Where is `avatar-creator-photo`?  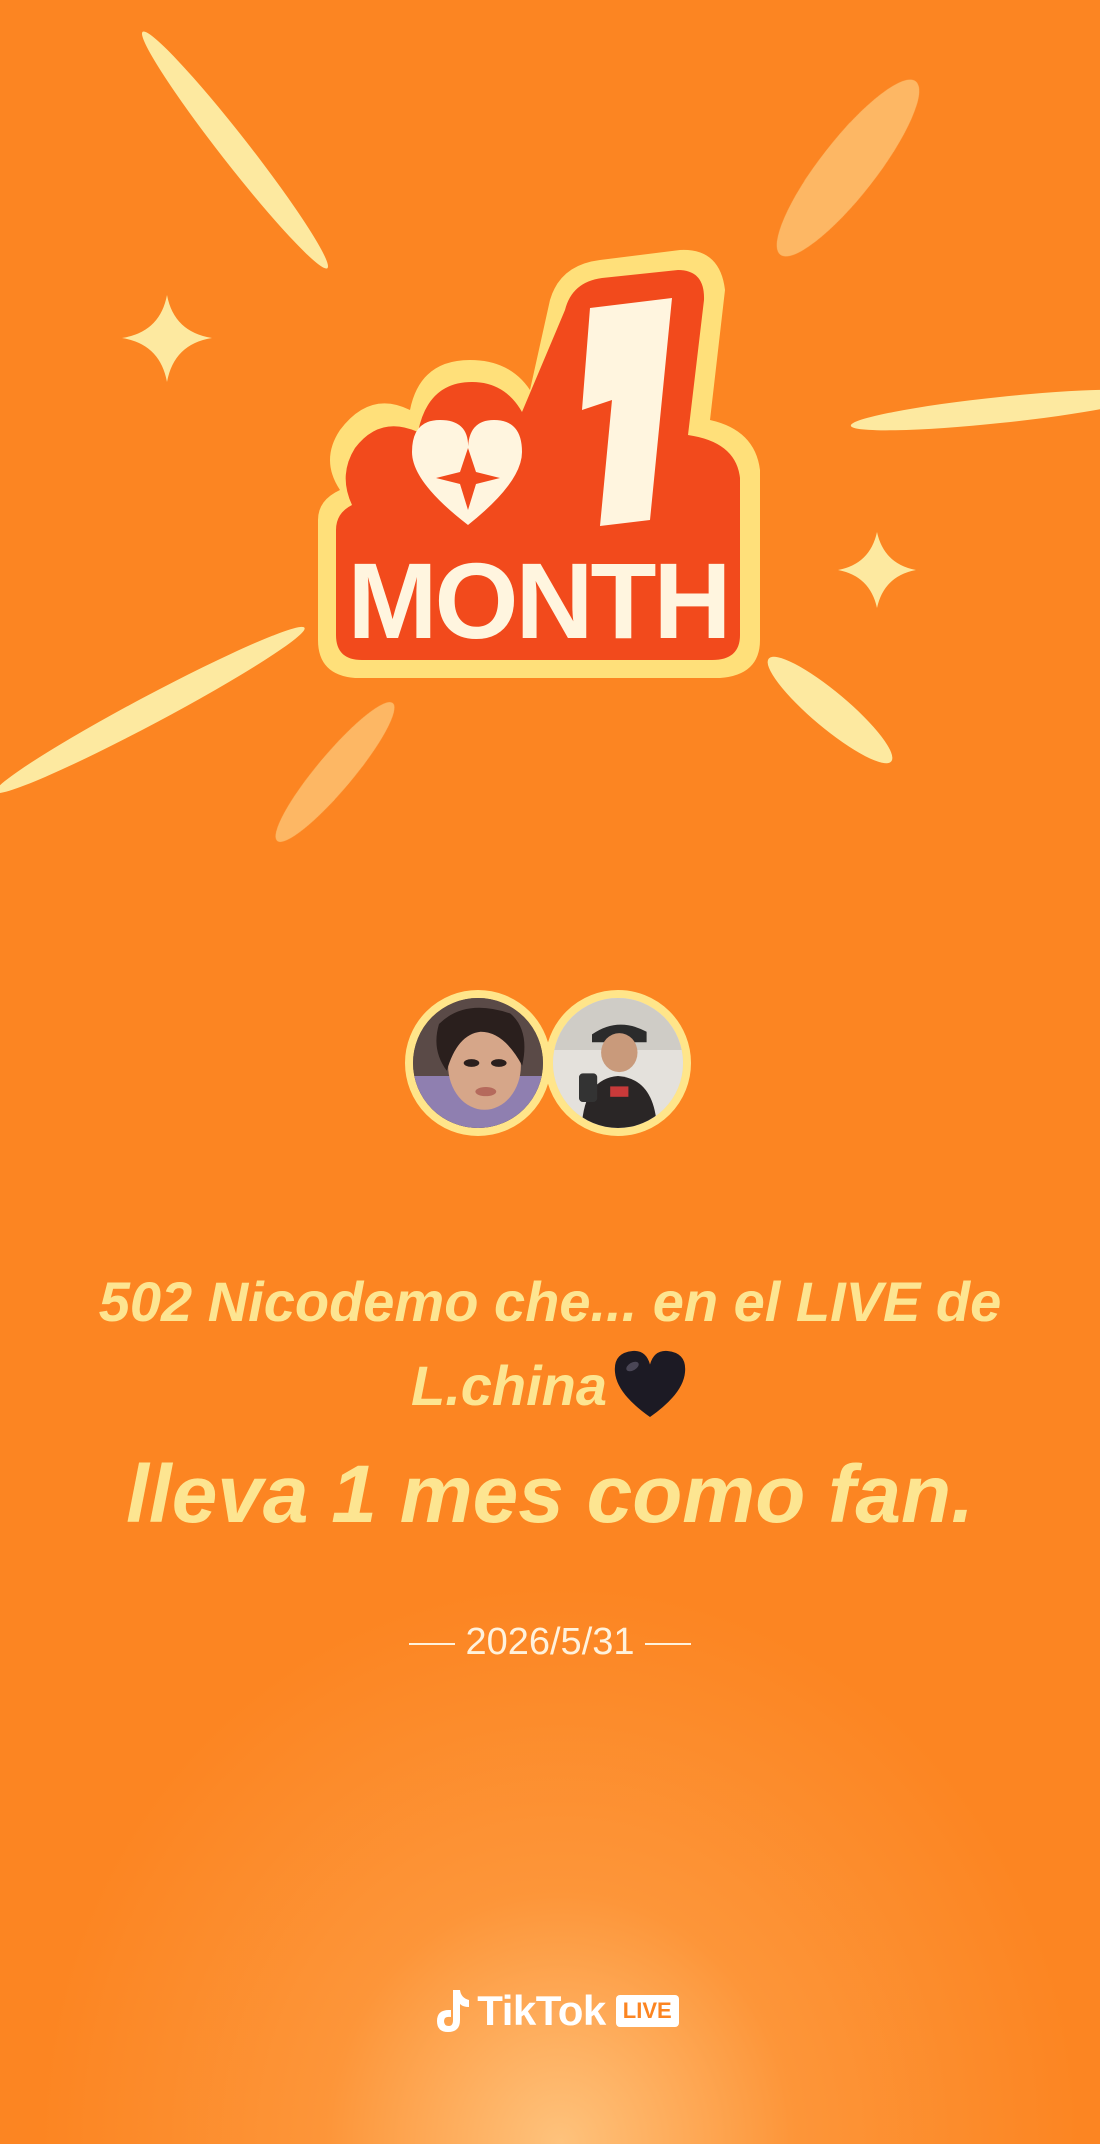 avatar-creator-photo is located at coordinates (478, 1063).